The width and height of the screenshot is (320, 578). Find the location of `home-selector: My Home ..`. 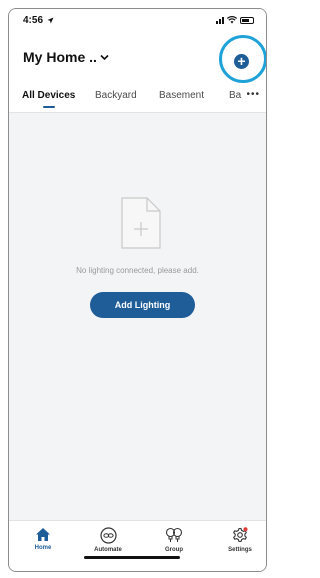

home-selector: My Home .. is located at coordinates (66, 57).